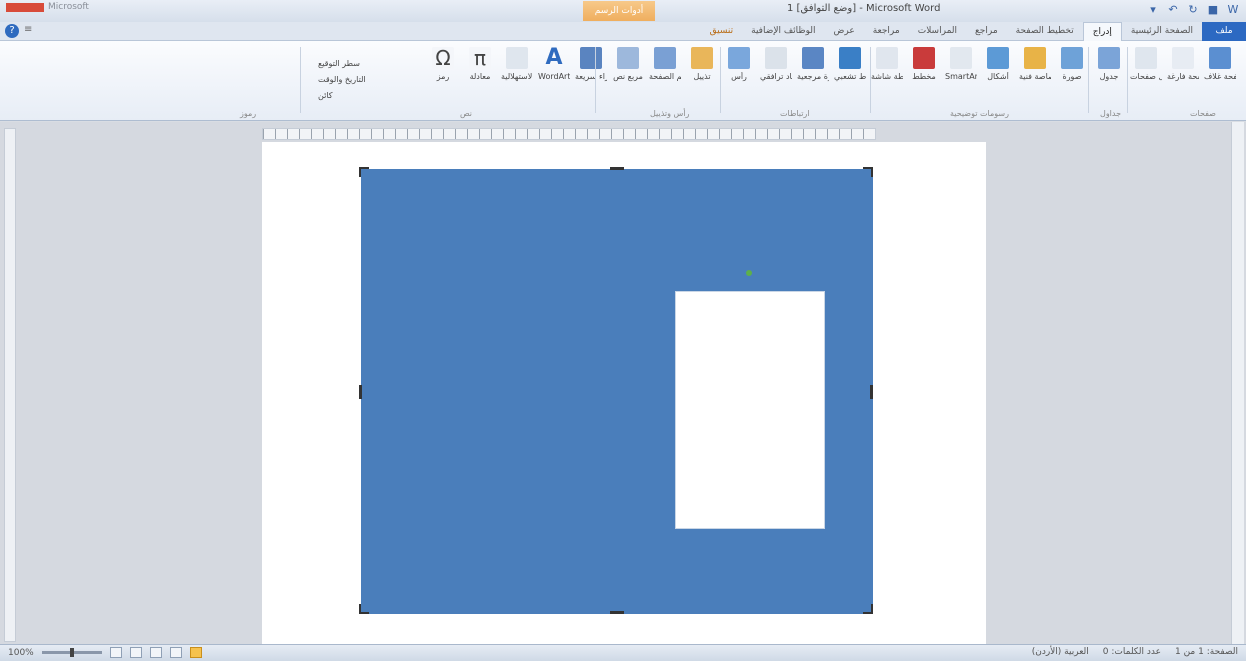 This screenshot has width=1246, height=661. I want to click on text-box-label: مربع نص, so click(628, 76).